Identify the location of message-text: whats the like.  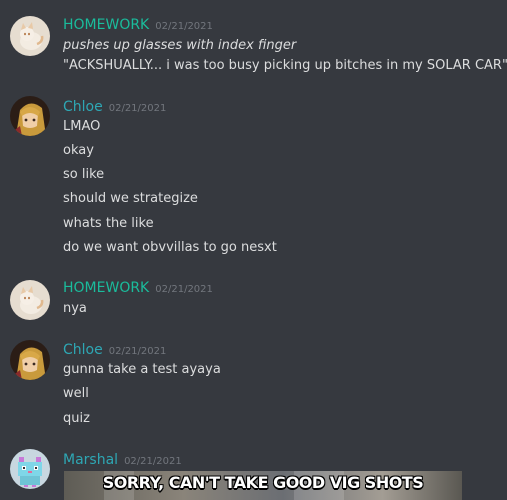
(108, 223).